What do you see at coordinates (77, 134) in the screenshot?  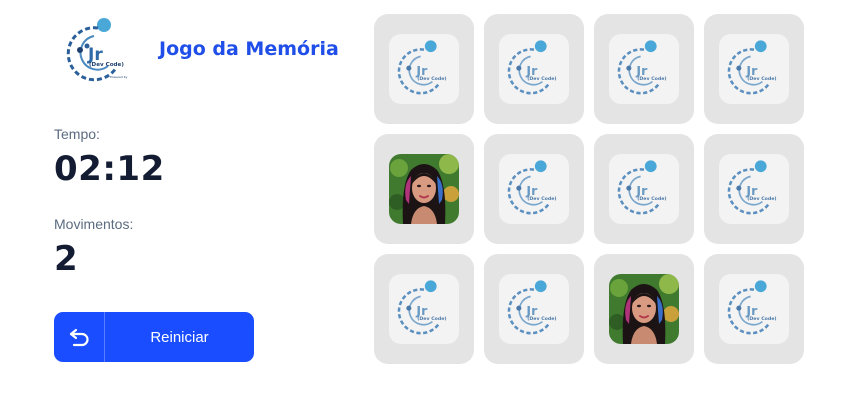 I see `time-label: Tempo:` at bounding box center [77, 134].